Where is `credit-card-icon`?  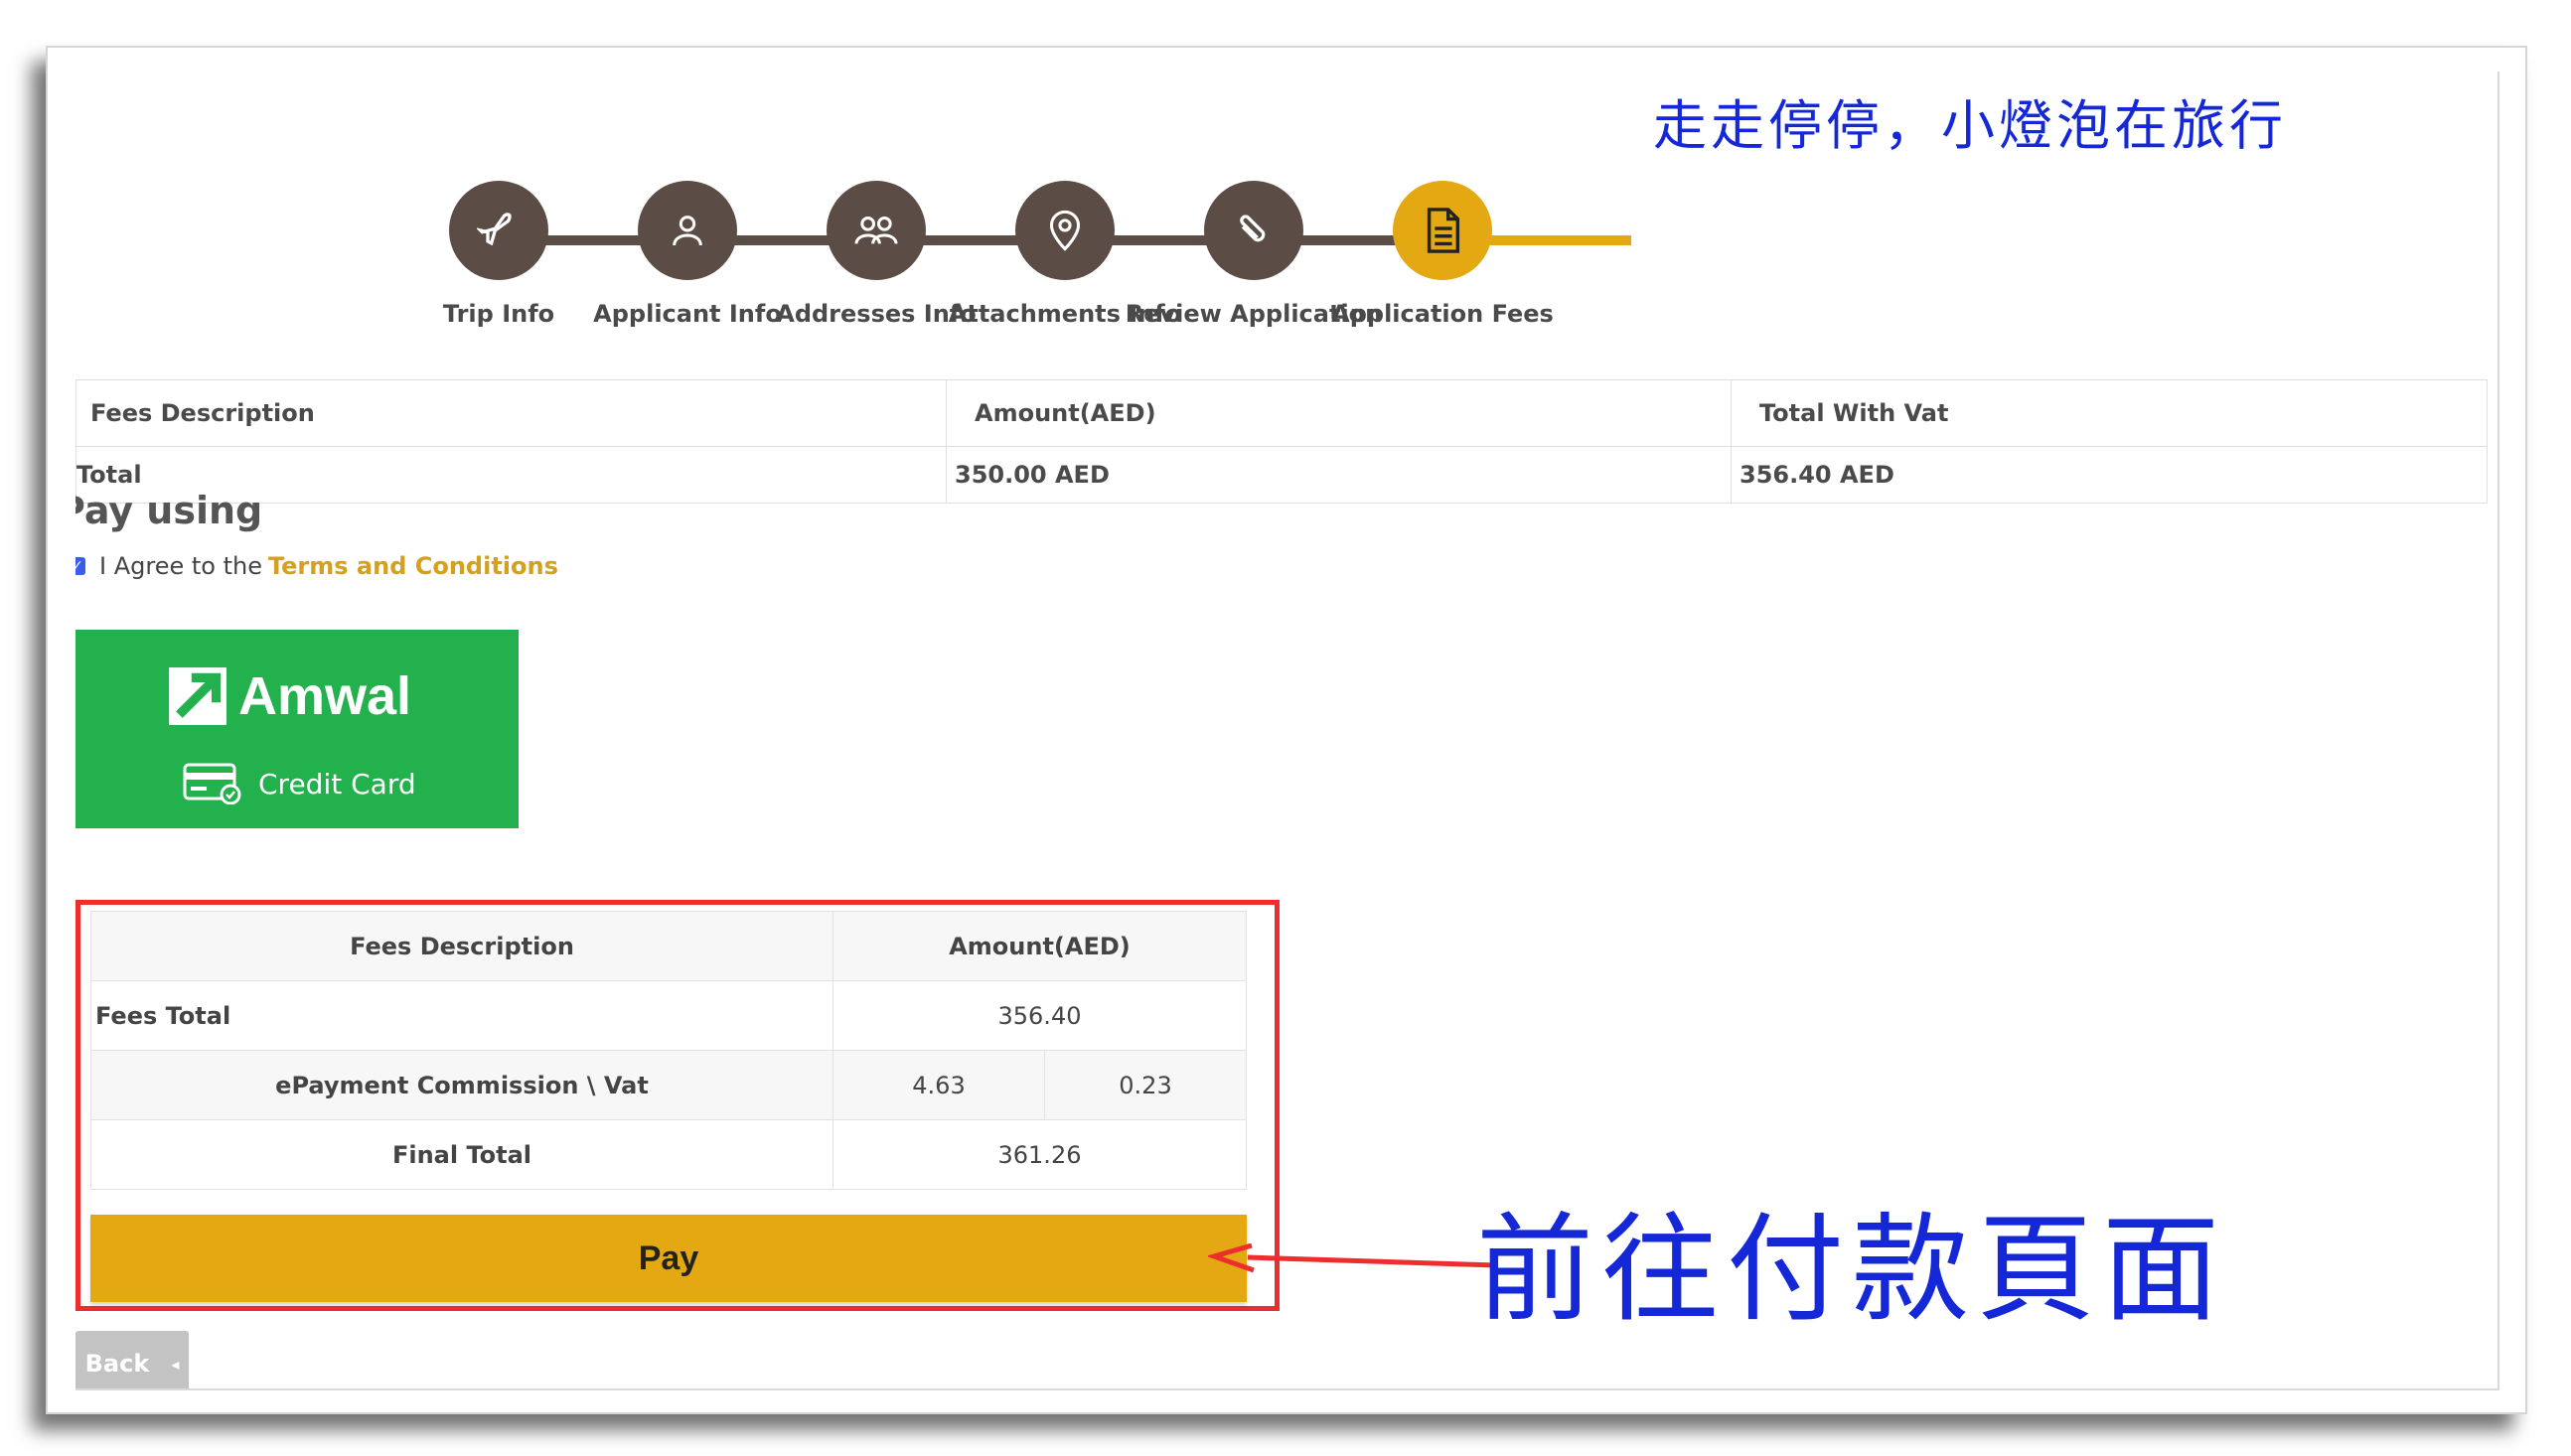
credit-card-icon is located at coordinates (212, 783).